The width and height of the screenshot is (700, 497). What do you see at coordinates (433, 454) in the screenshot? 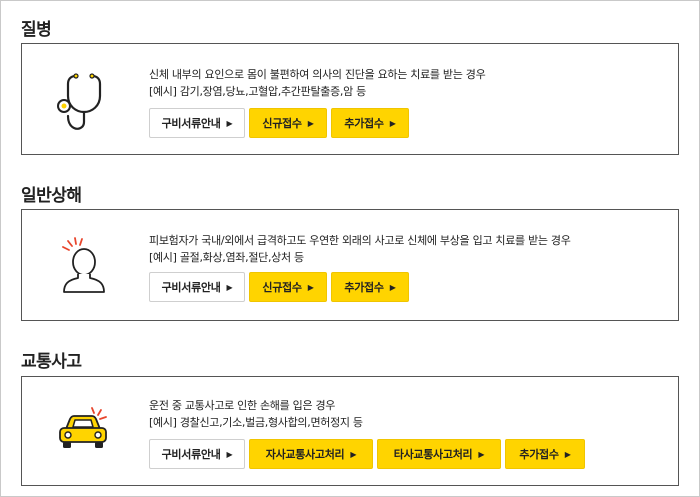
I see `button-label: 타사교통사고처리` at bounding box center [433, 454].